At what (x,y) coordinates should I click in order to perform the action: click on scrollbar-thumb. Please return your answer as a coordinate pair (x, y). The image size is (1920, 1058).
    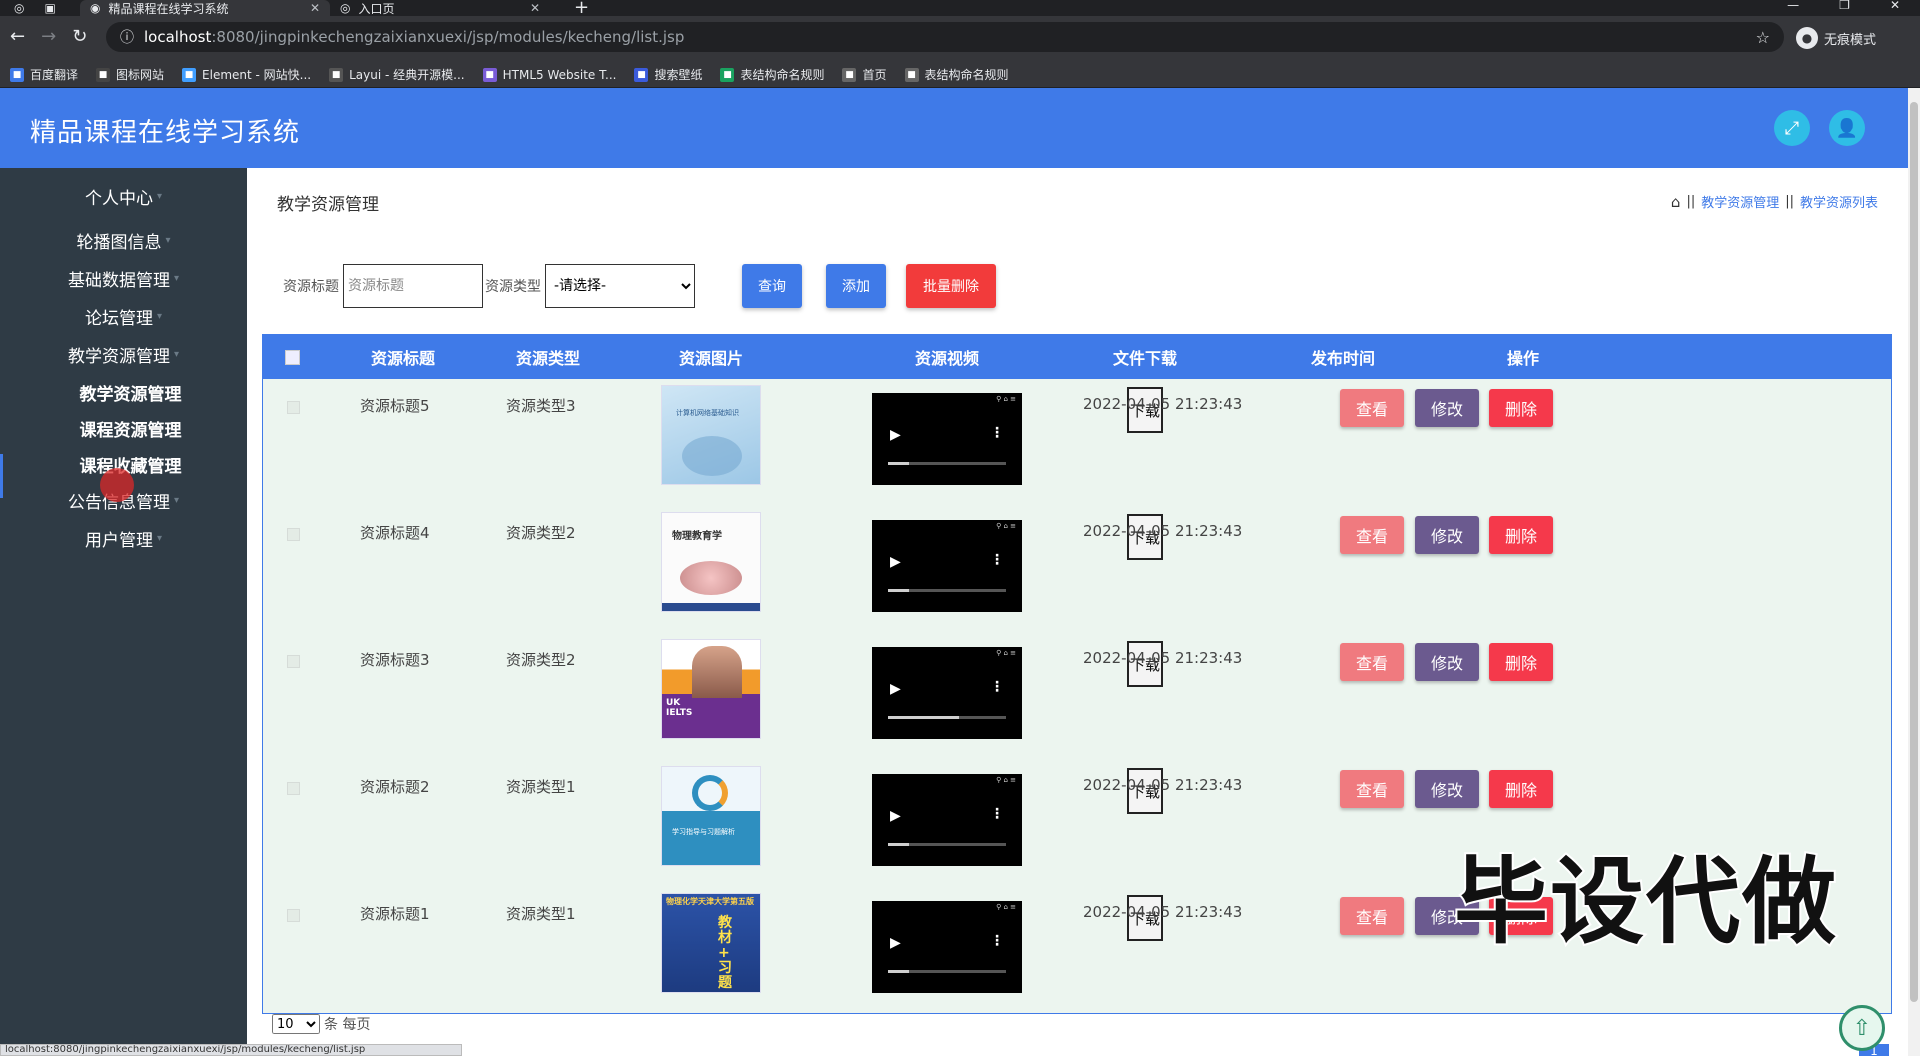
    Looking at the image, I should click on (1914, 552).